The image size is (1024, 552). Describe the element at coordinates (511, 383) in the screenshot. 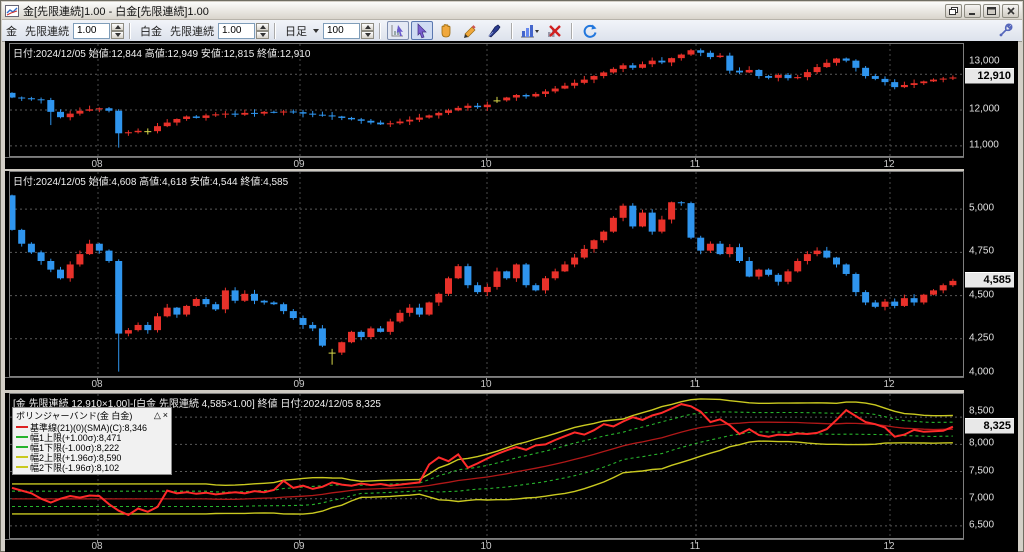

I see `platinum-x-axis: 08 09 10 11 12` at that location.